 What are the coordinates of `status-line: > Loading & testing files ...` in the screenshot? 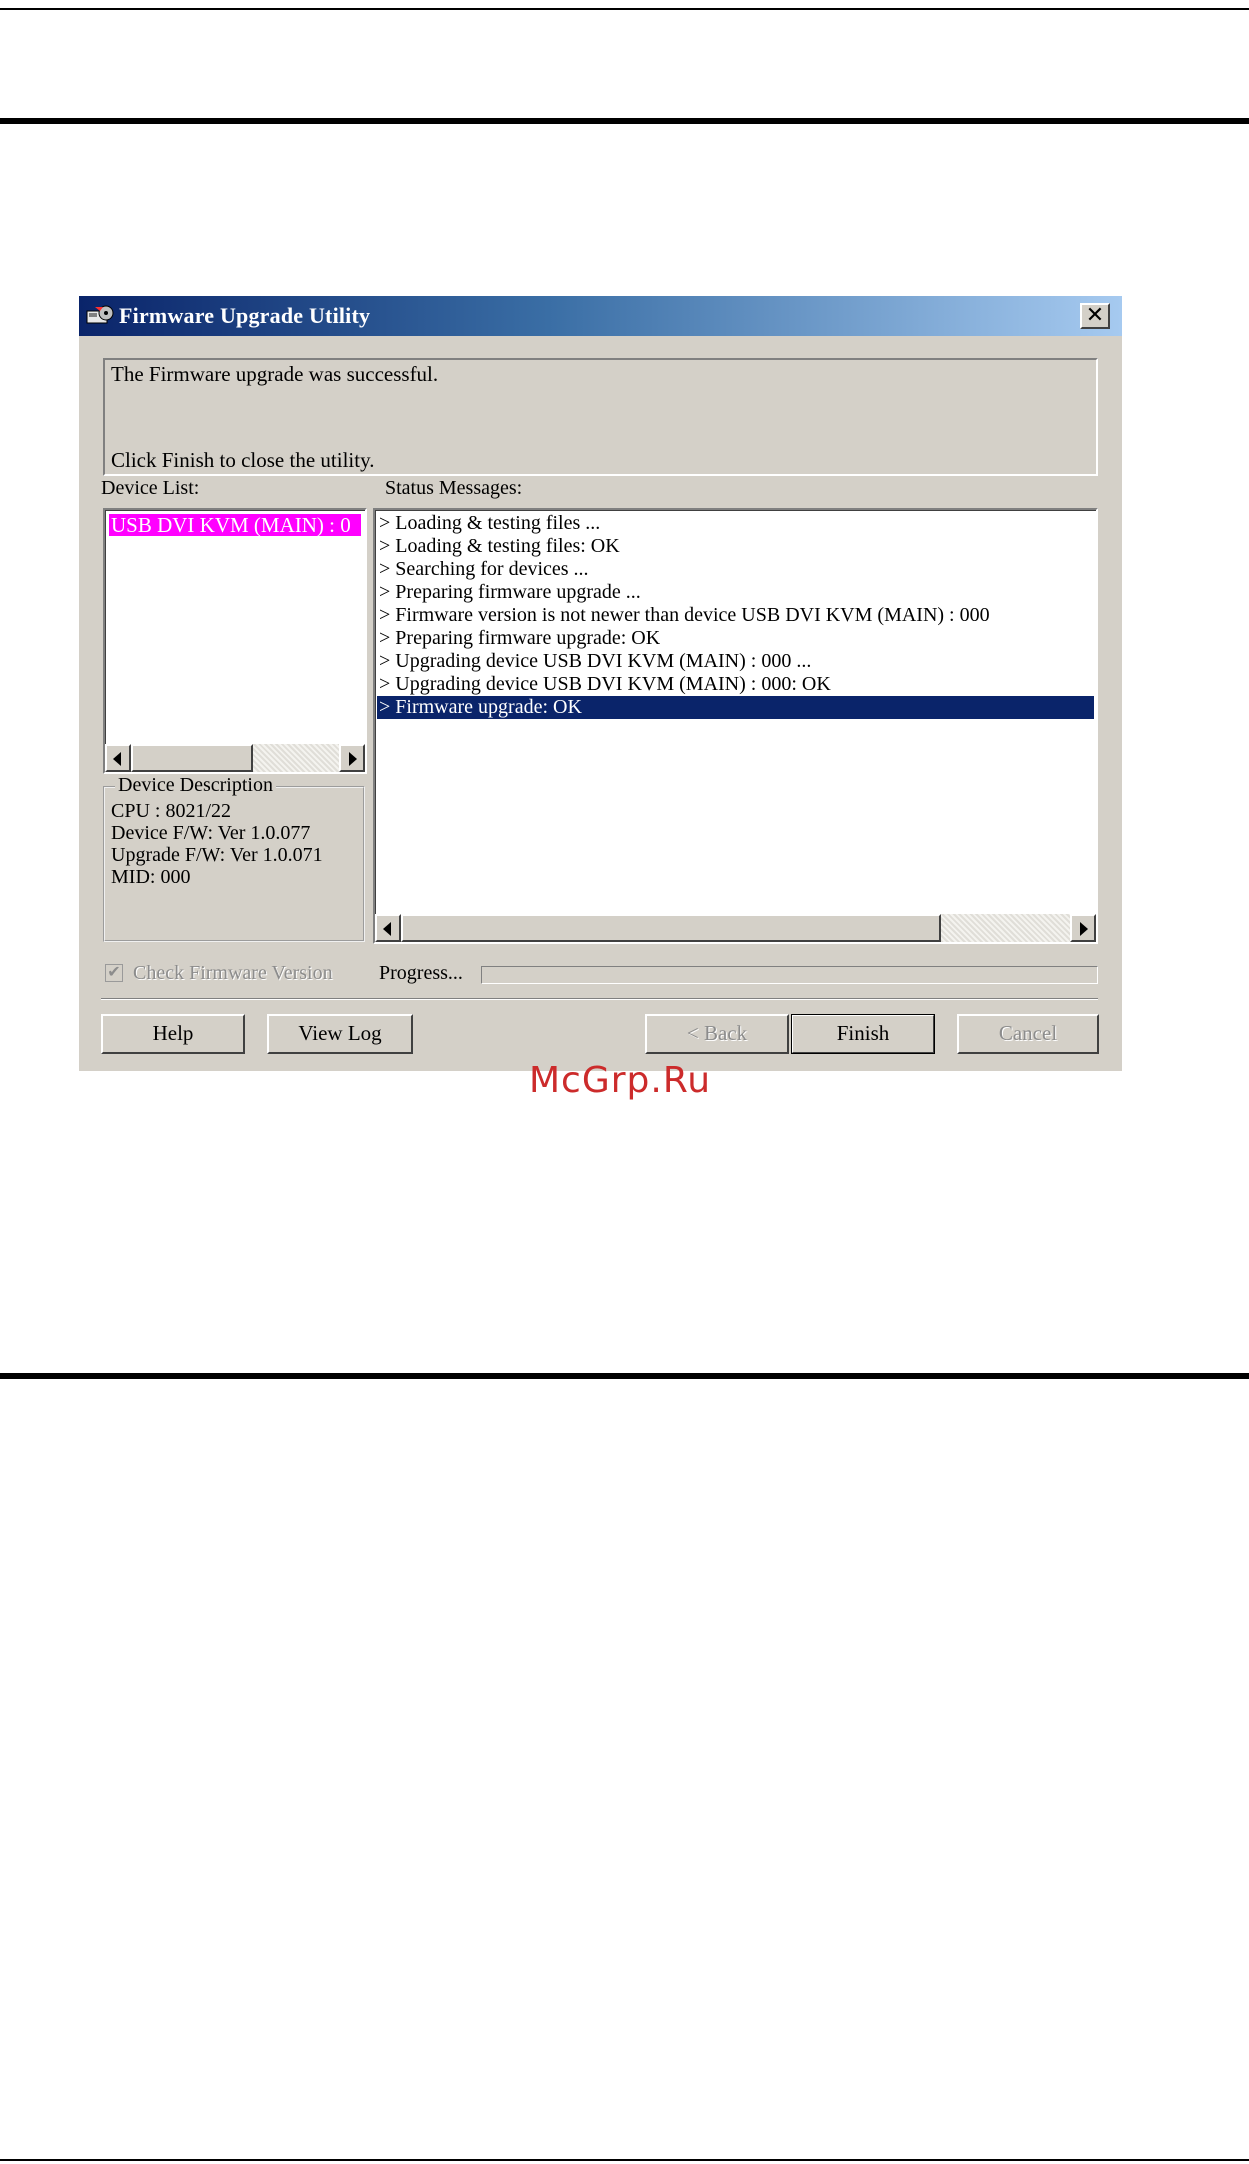 It's located at (490, 523).